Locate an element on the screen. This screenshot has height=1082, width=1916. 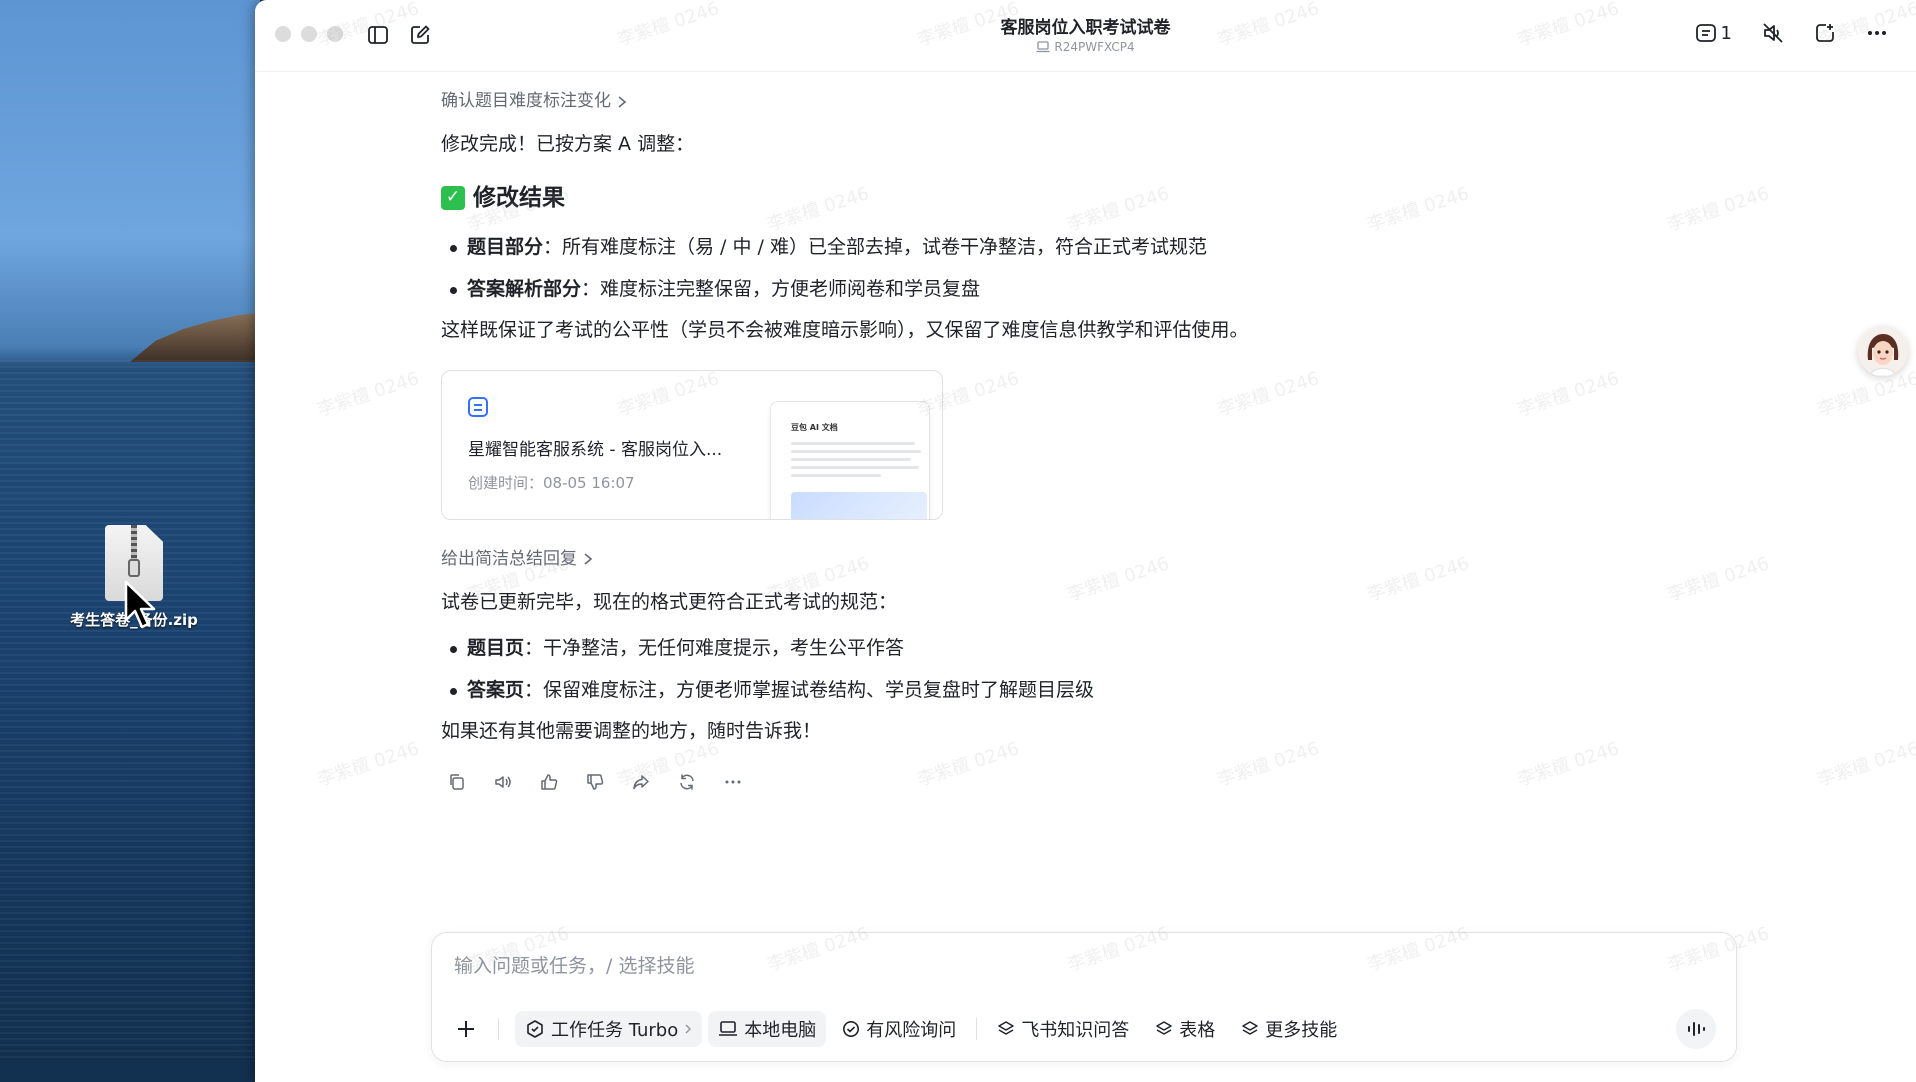
mouse-cursor-icon is located at coordinates (140, 604).